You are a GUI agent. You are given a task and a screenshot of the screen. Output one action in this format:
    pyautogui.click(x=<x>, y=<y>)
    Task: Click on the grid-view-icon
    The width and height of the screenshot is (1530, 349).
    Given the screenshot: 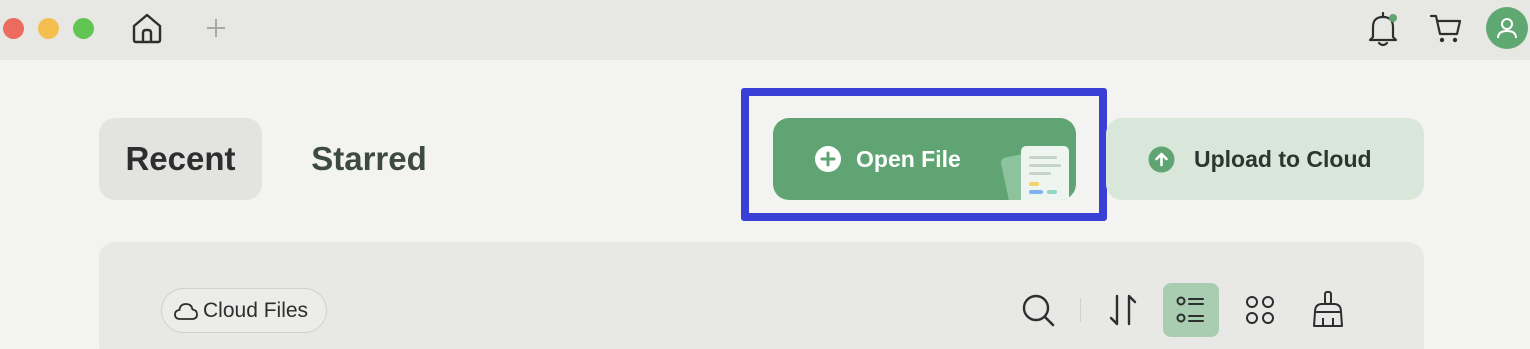 What is the action you would take?
    pyautogui.click(x=1260, y=310)
    